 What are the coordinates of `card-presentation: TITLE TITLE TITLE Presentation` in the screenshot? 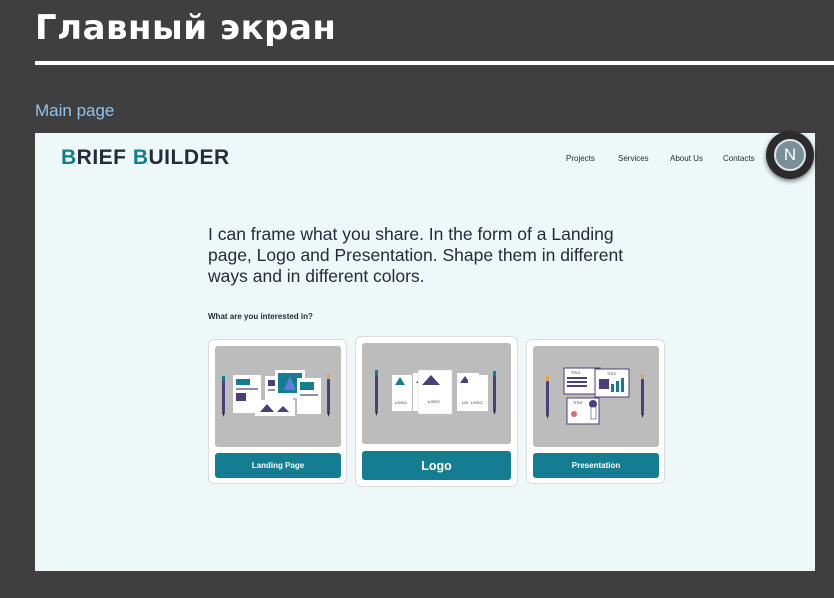 It's located at (595, 411).